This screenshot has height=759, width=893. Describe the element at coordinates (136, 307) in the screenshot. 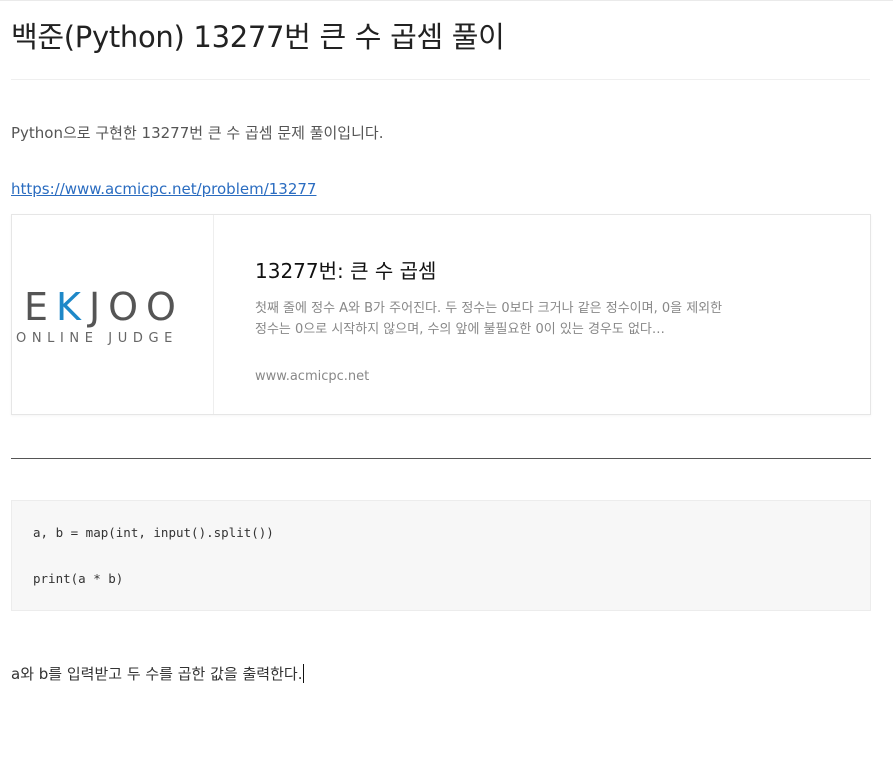

I see `logo-letters-joo: JOO` at that location.